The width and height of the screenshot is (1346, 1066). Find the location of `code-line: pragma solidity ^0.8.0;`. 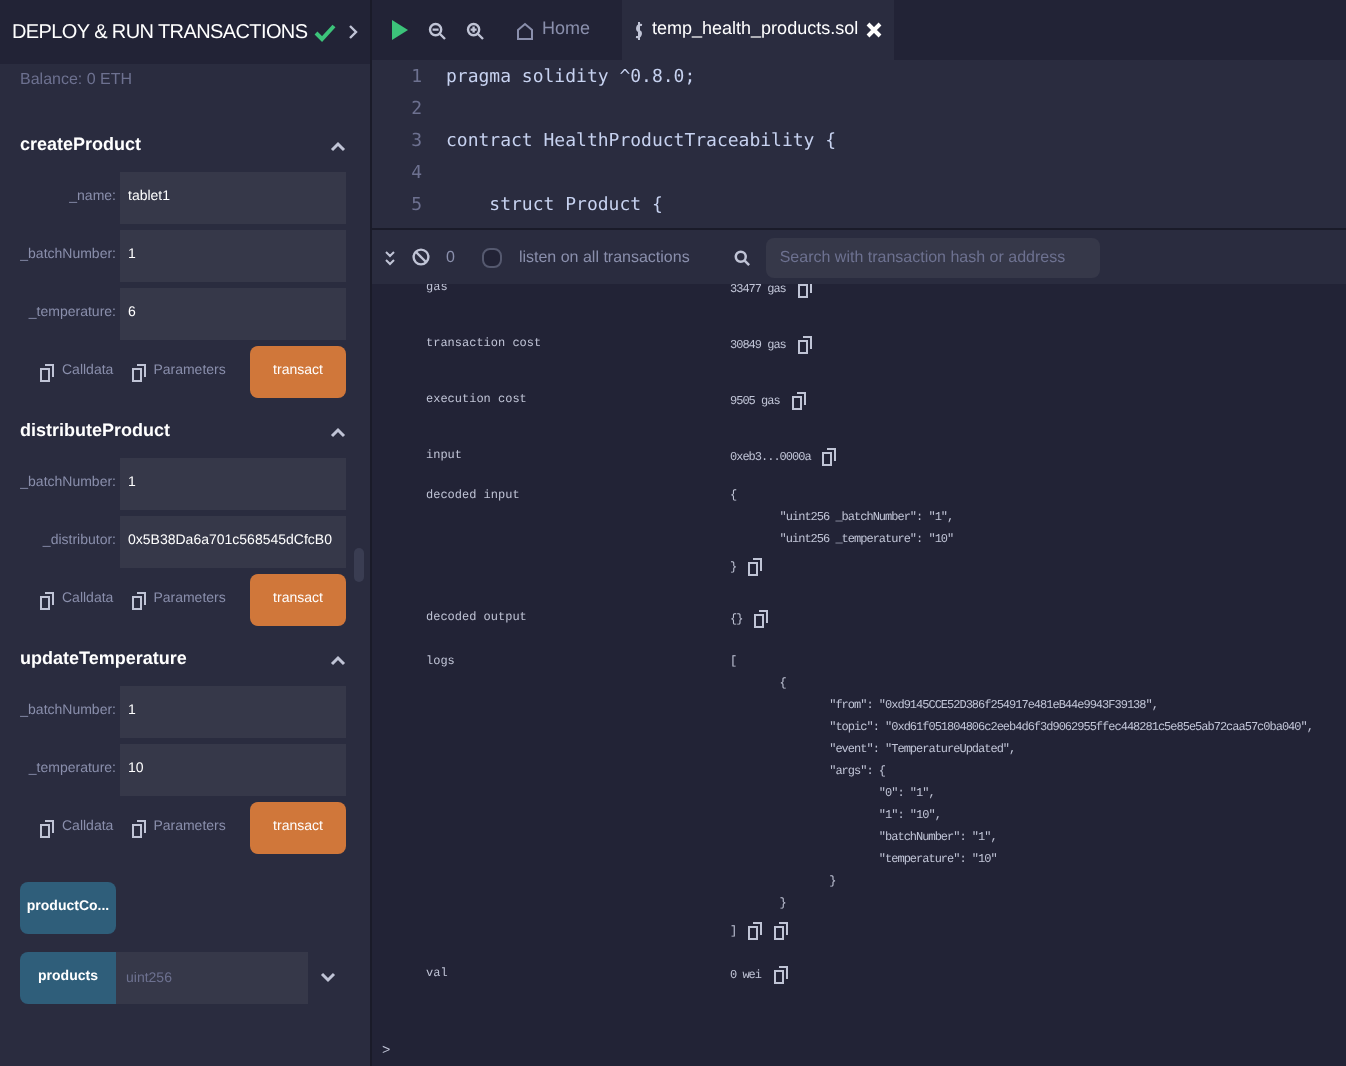

code-line: pragma solidity ^0.8.0; is located at coordinates (571, 79).